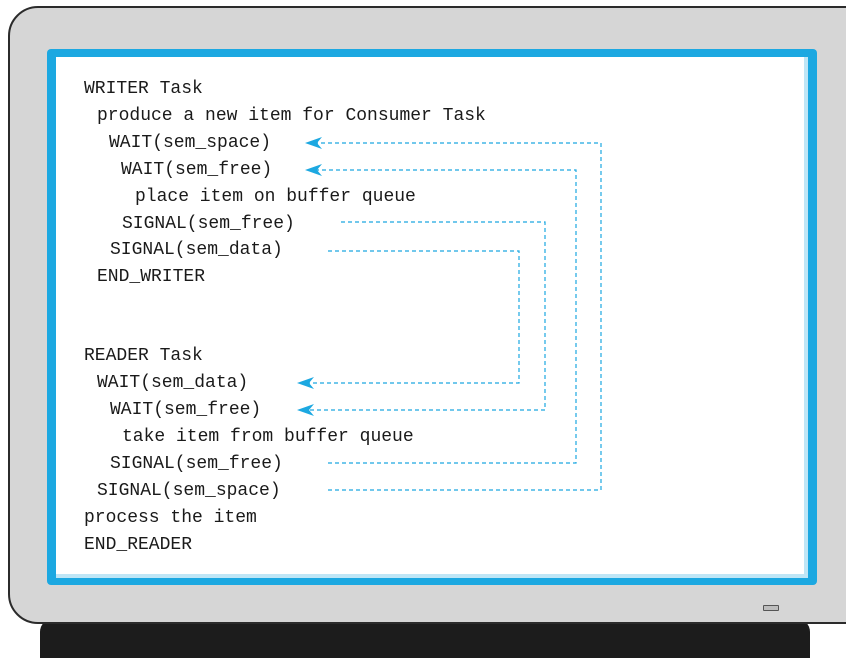  What do you see at coordinates (143, 89) in the screenshot?
I see `writer-task-title: WRITER Task` at bounding box center [143, 89].